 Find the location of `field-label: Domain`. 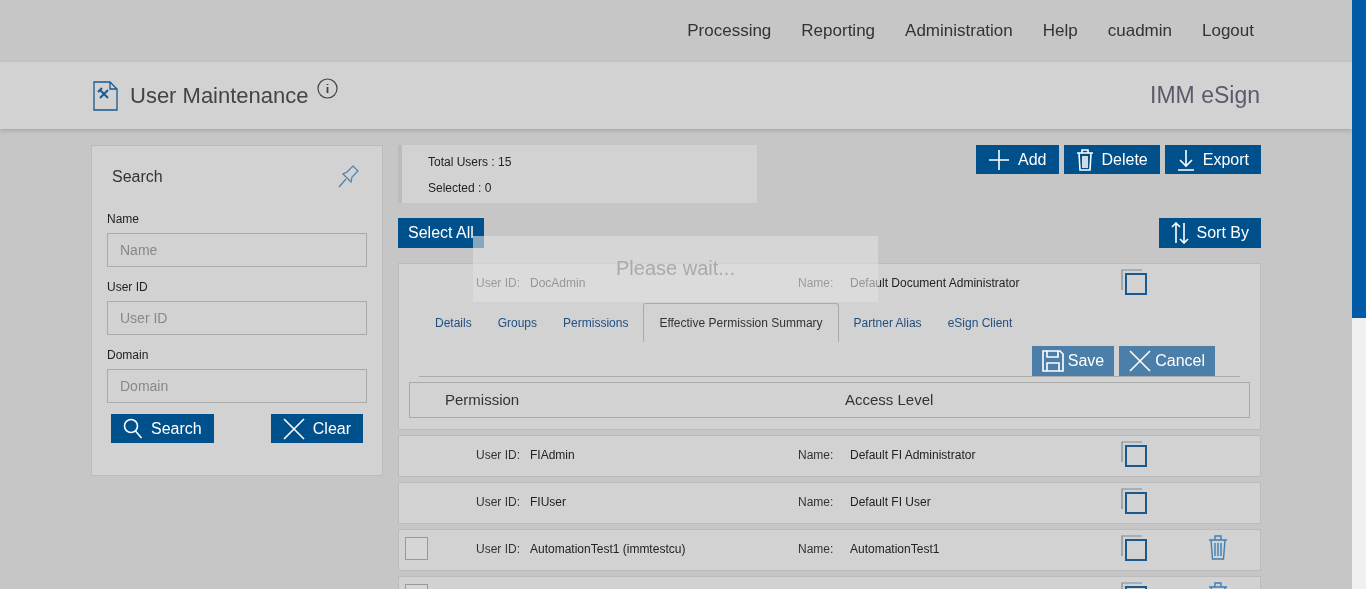

field-label: Domain is located at coordinates (128, 355).